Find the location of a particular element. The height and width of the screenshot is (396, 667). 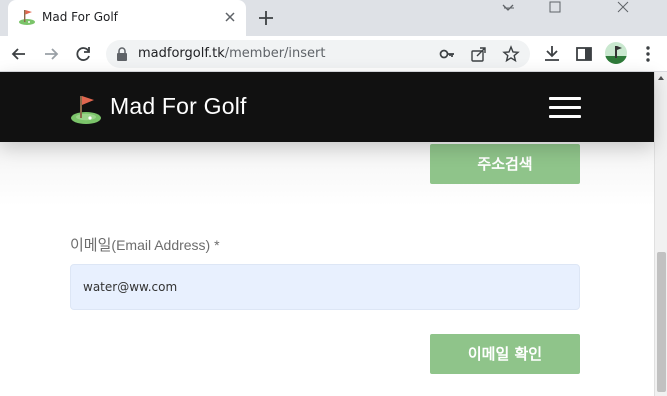

share-icon is located at coordinates (479, 54).